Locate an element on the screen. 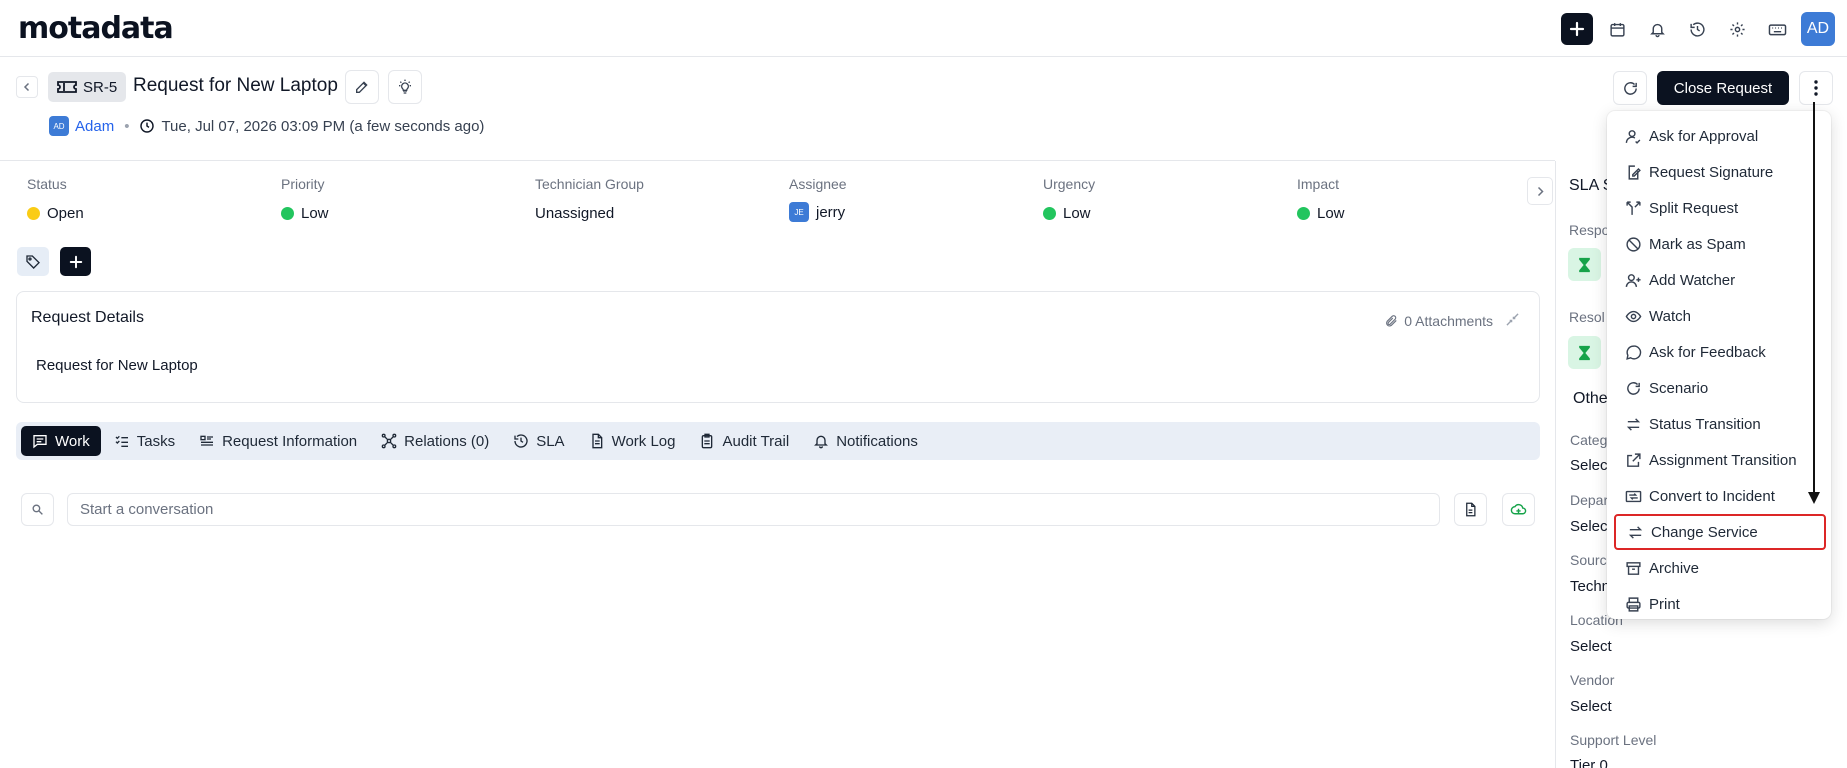 The height and width of the screenshot is (768, 1847). ban-icon is located at coordinates (1633, 244).